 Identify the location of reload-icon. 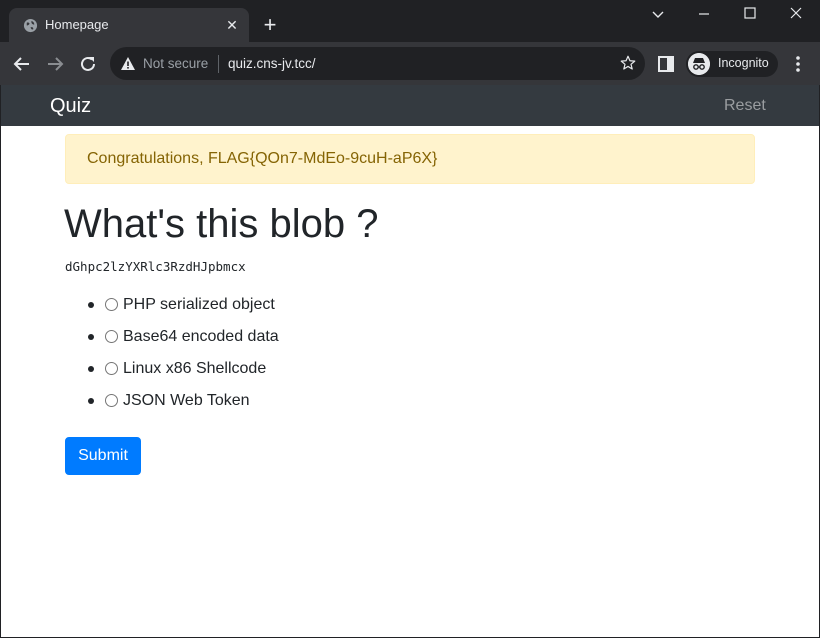
(88, 64).